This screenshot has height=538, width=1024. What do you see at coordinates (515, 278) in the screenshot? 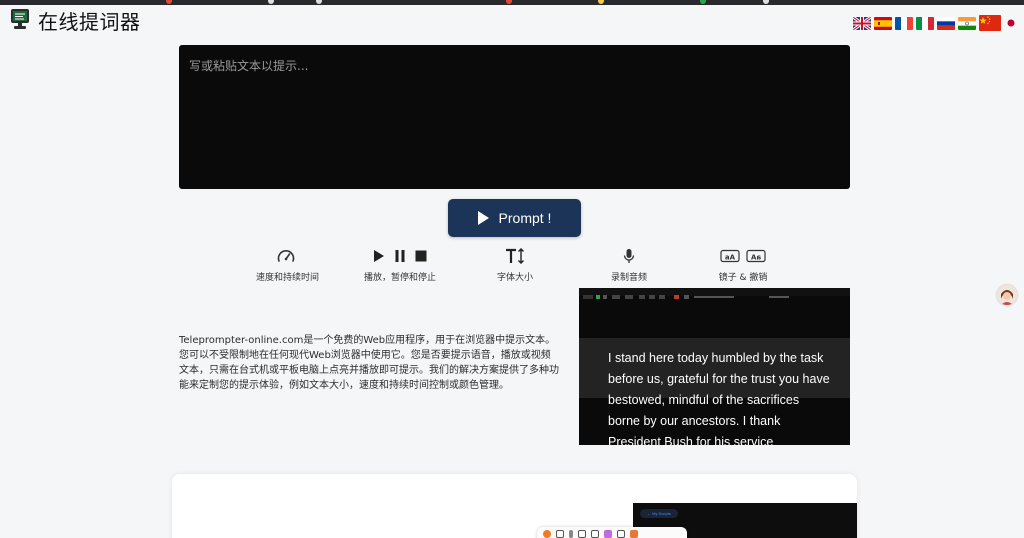
I see `feature-label: 字体大小` at bounding box center [515, 278].